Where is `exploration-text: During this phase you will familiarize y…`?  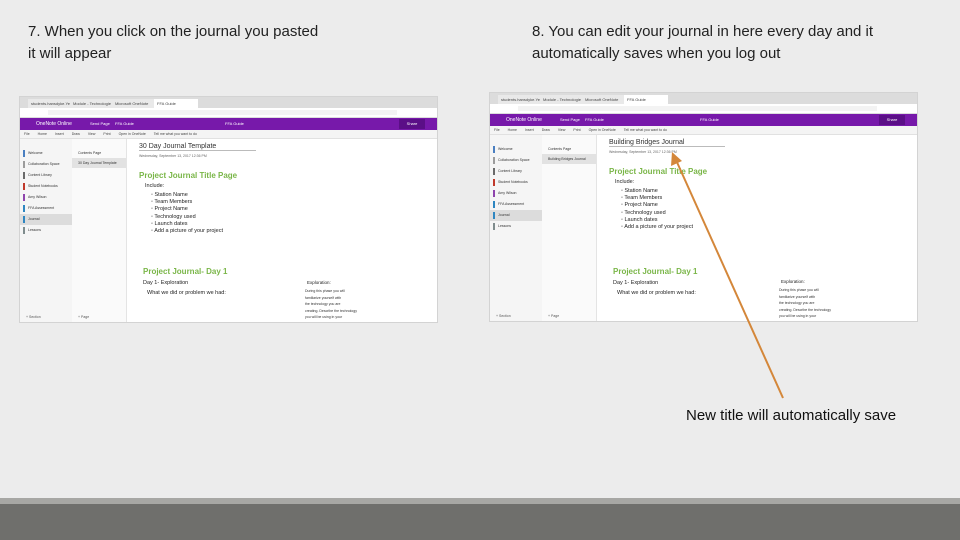 exploration-text: During this phase you will familiarize y… is located at coordinates (331, 304).